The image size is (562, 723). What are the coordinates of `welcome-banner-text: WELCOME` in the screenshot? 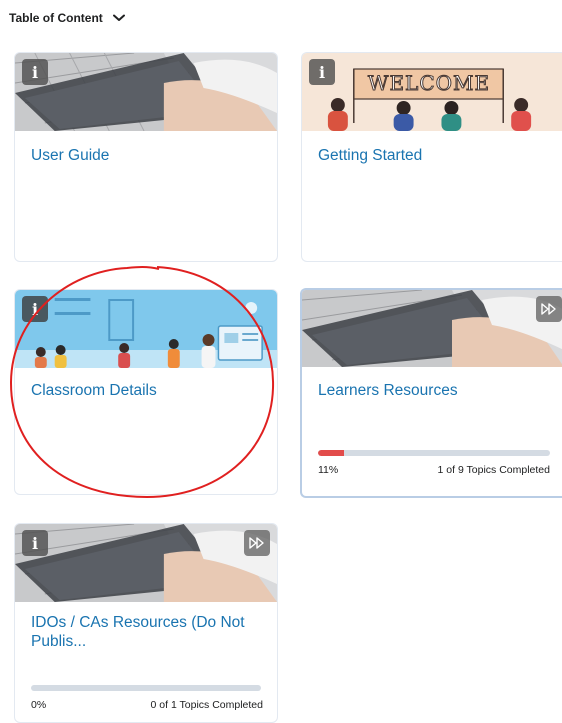 It's located at (429, 83).